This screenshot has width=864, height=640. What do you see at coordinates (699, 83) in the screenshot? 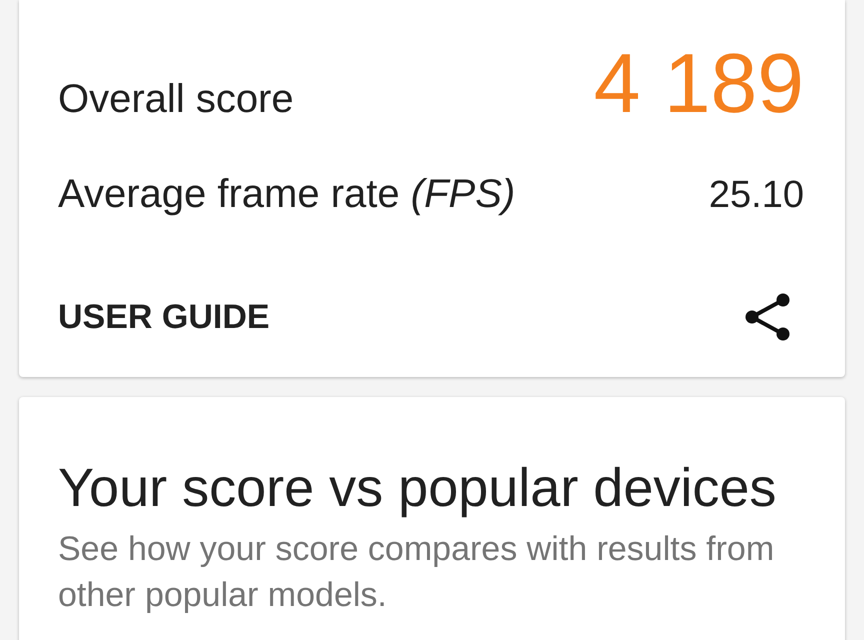
I see `overall-score-value: 4 189` at bounding box center [699, 83].